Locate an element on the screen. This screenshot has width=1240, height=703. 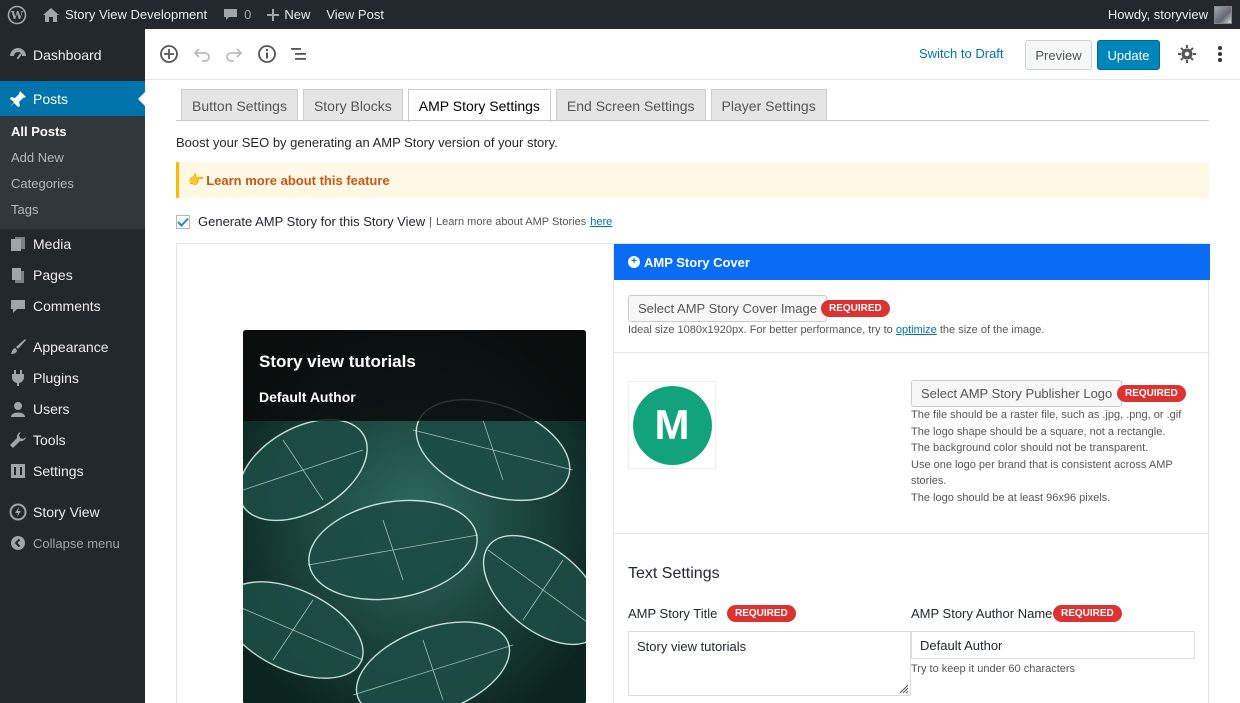
collapse-menu-button: Collapse menu is located at coordinates (72, 543).